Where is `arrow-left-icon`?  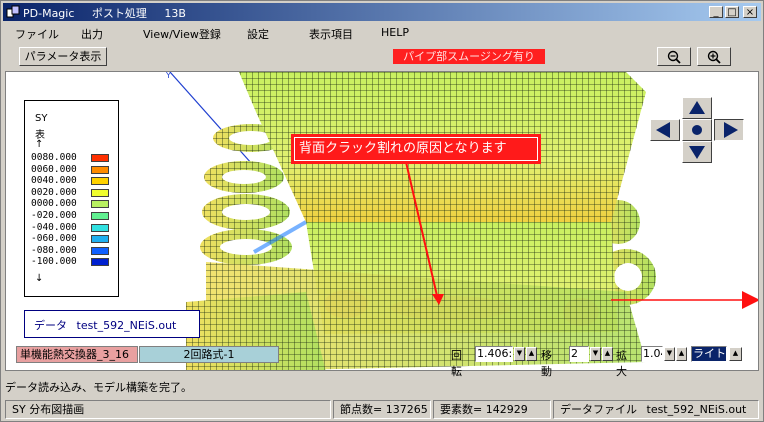 arrow-left-icon is located at coordinates (663, 130).